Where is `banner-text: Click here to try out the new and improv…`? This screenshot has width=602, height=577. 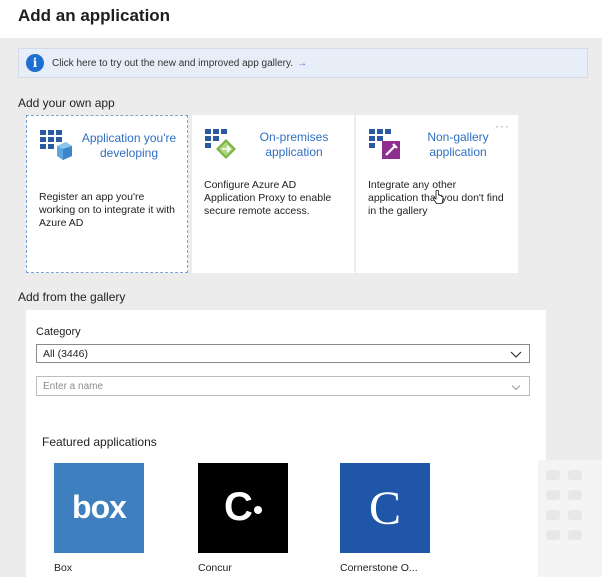 banner-text: Click here to try out the new and improv… is located at coordinates (173, 63).